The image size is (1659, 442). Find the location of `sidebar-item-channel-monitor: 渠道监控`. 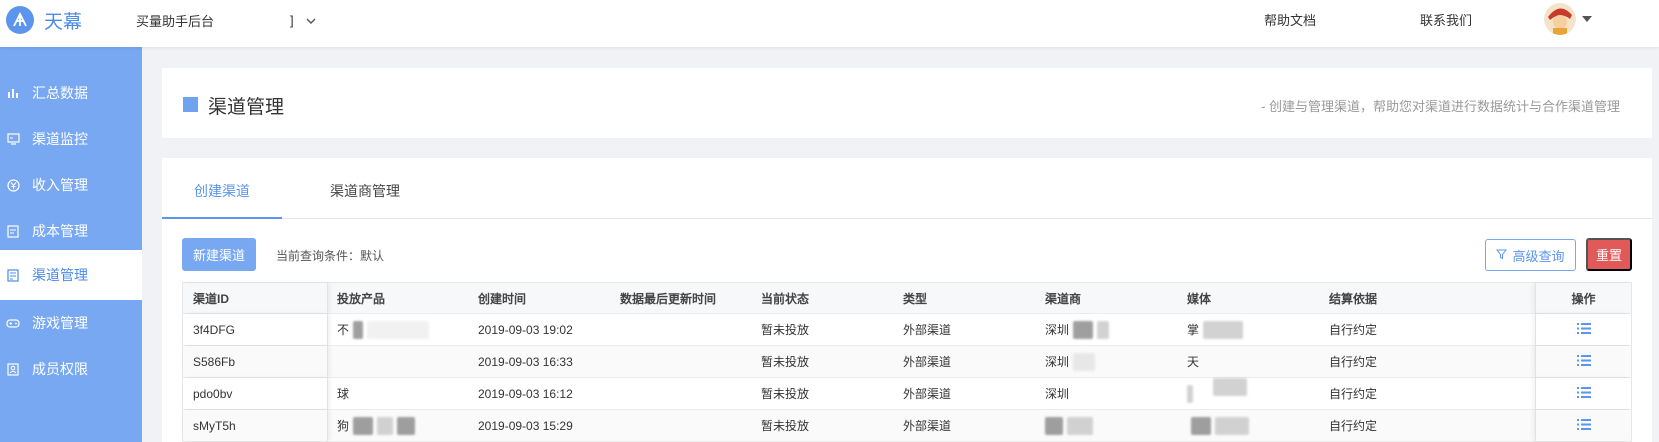

sidebar-item-channel-monitor: 渠道监控 is located at coordinates (71, 139).